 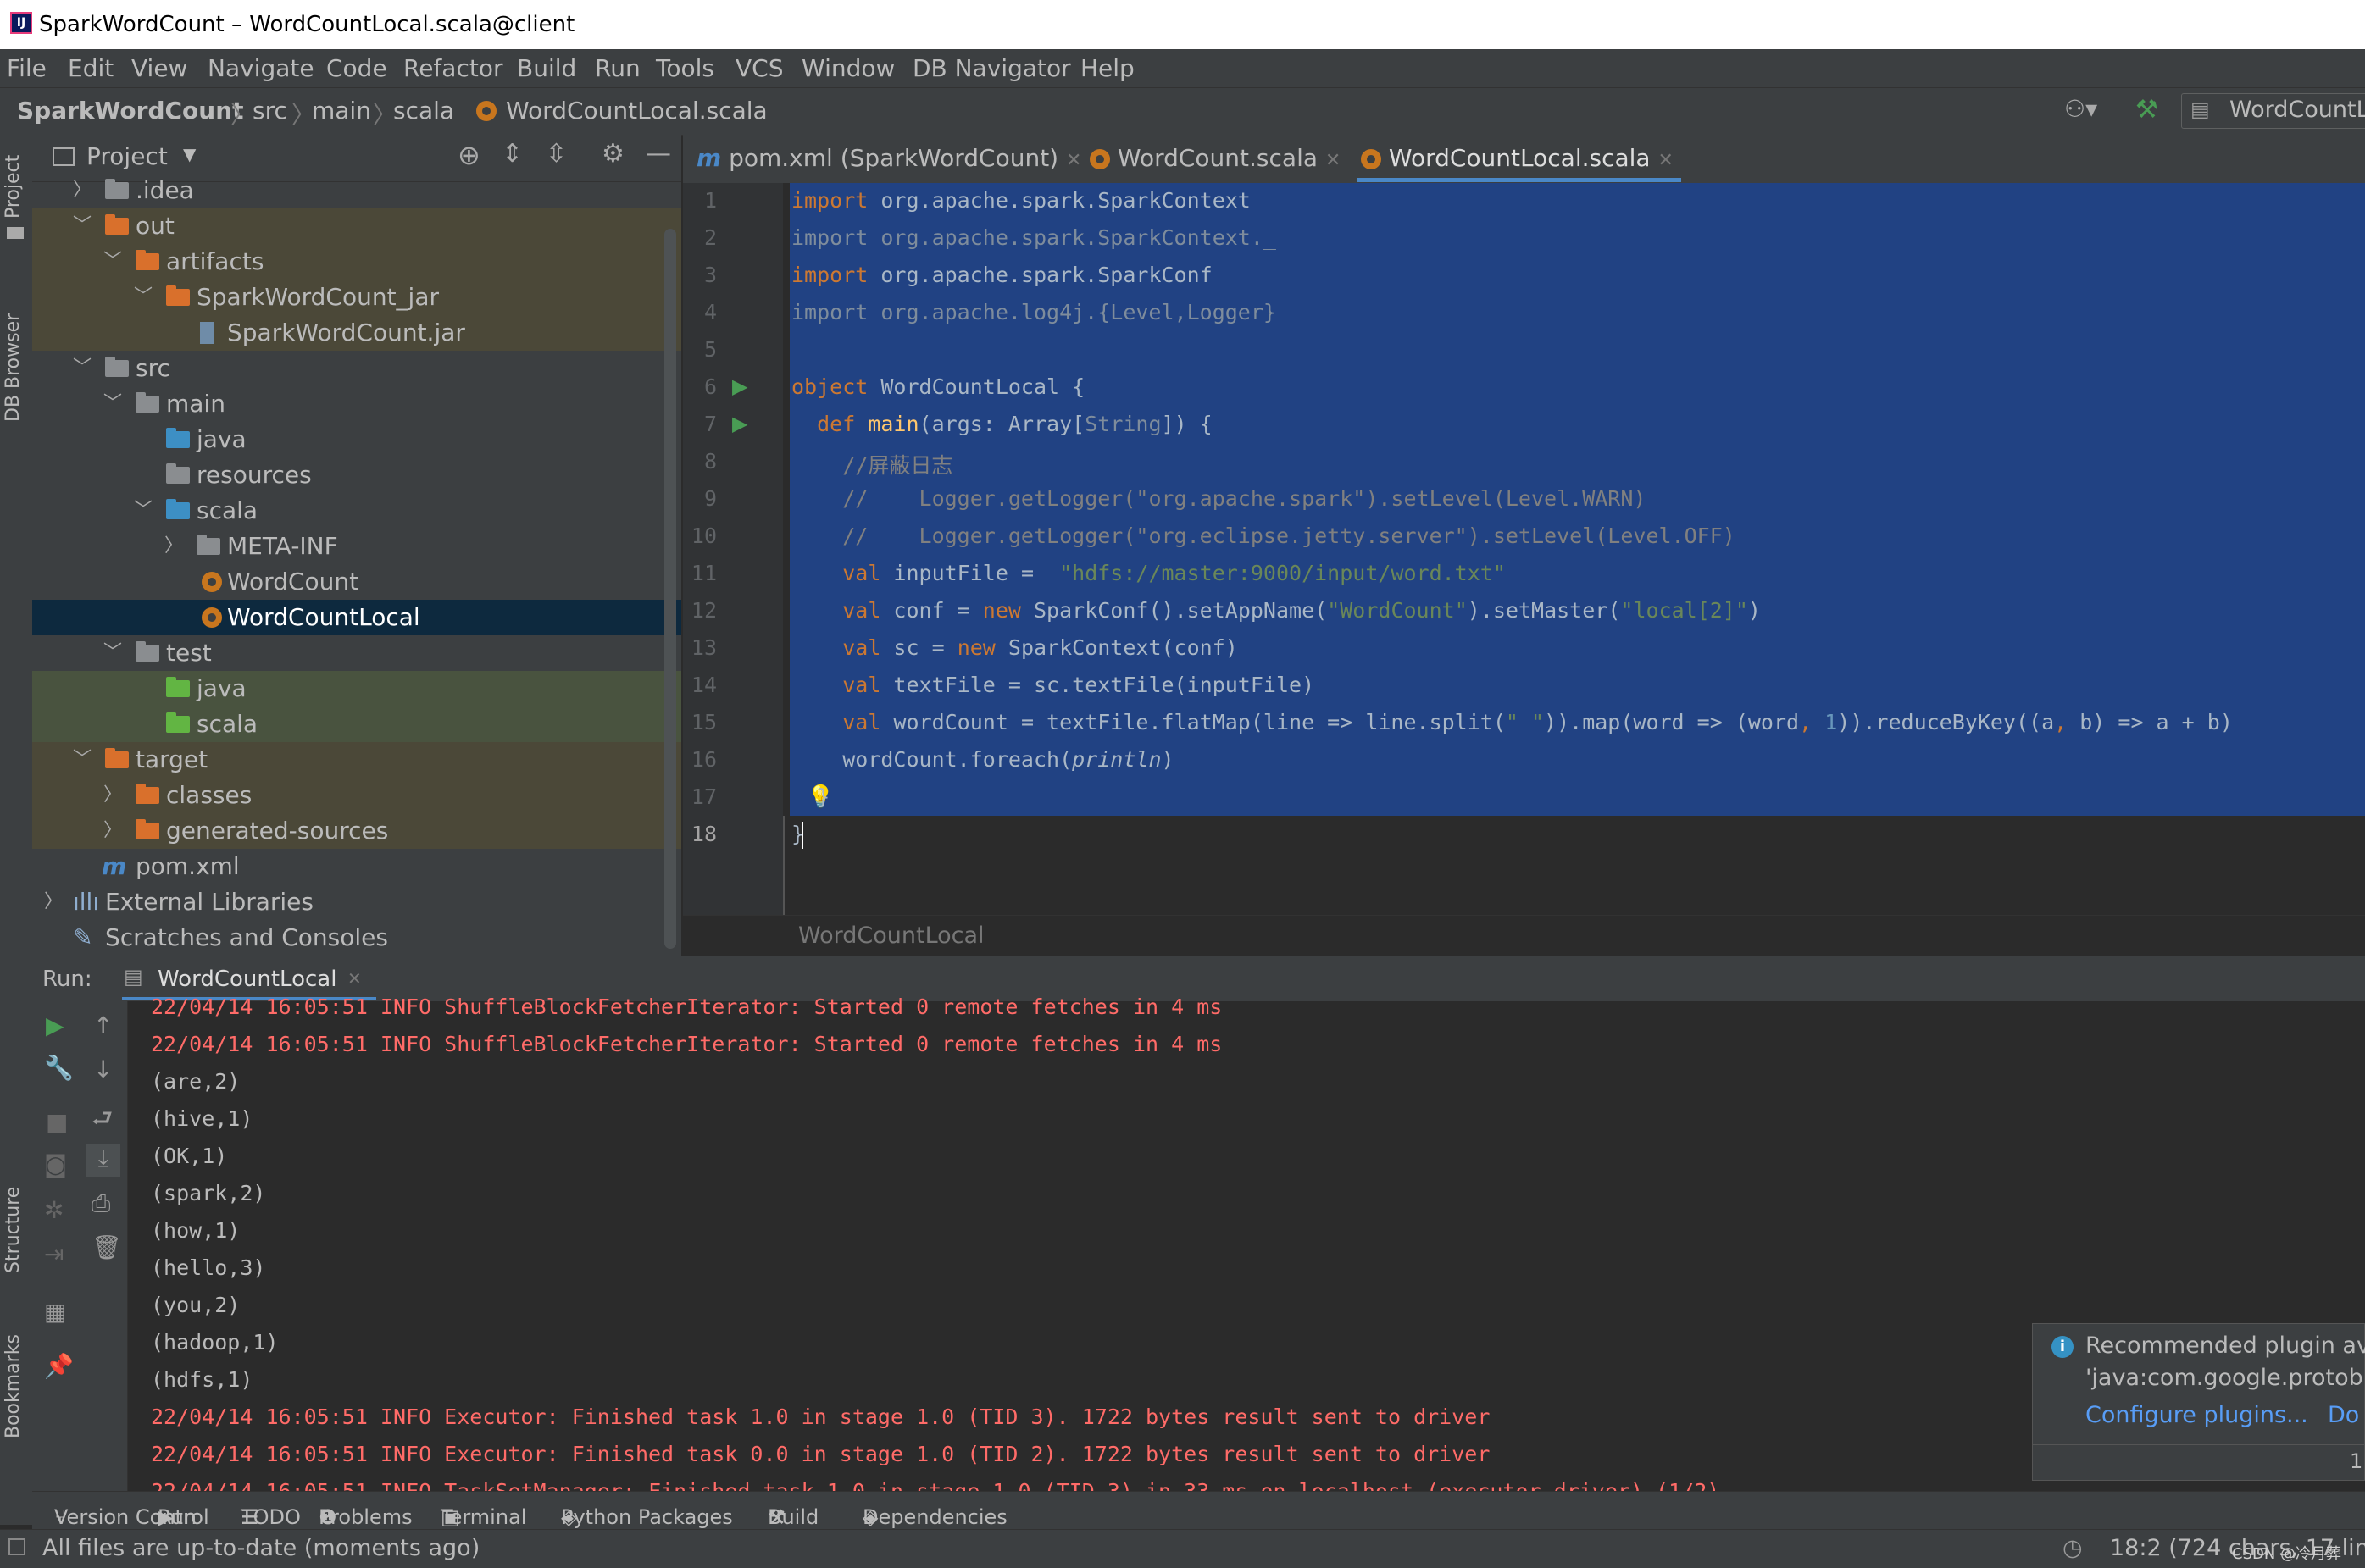 I want to click on breadcrumb-project: SparkWordCount, so click(x=130, y=111).